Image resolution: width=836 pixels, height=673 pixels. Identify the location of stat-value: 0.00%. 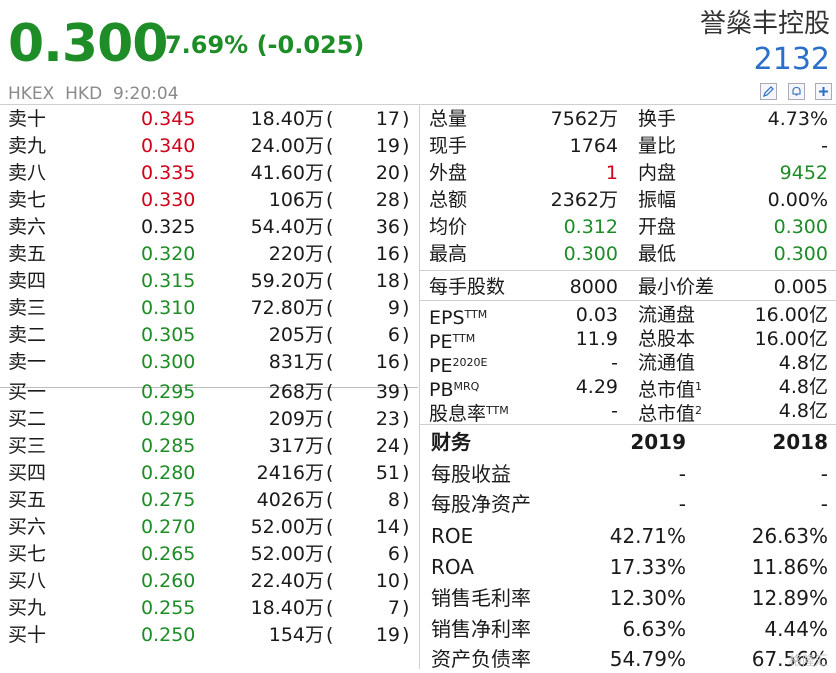
(797, 200).